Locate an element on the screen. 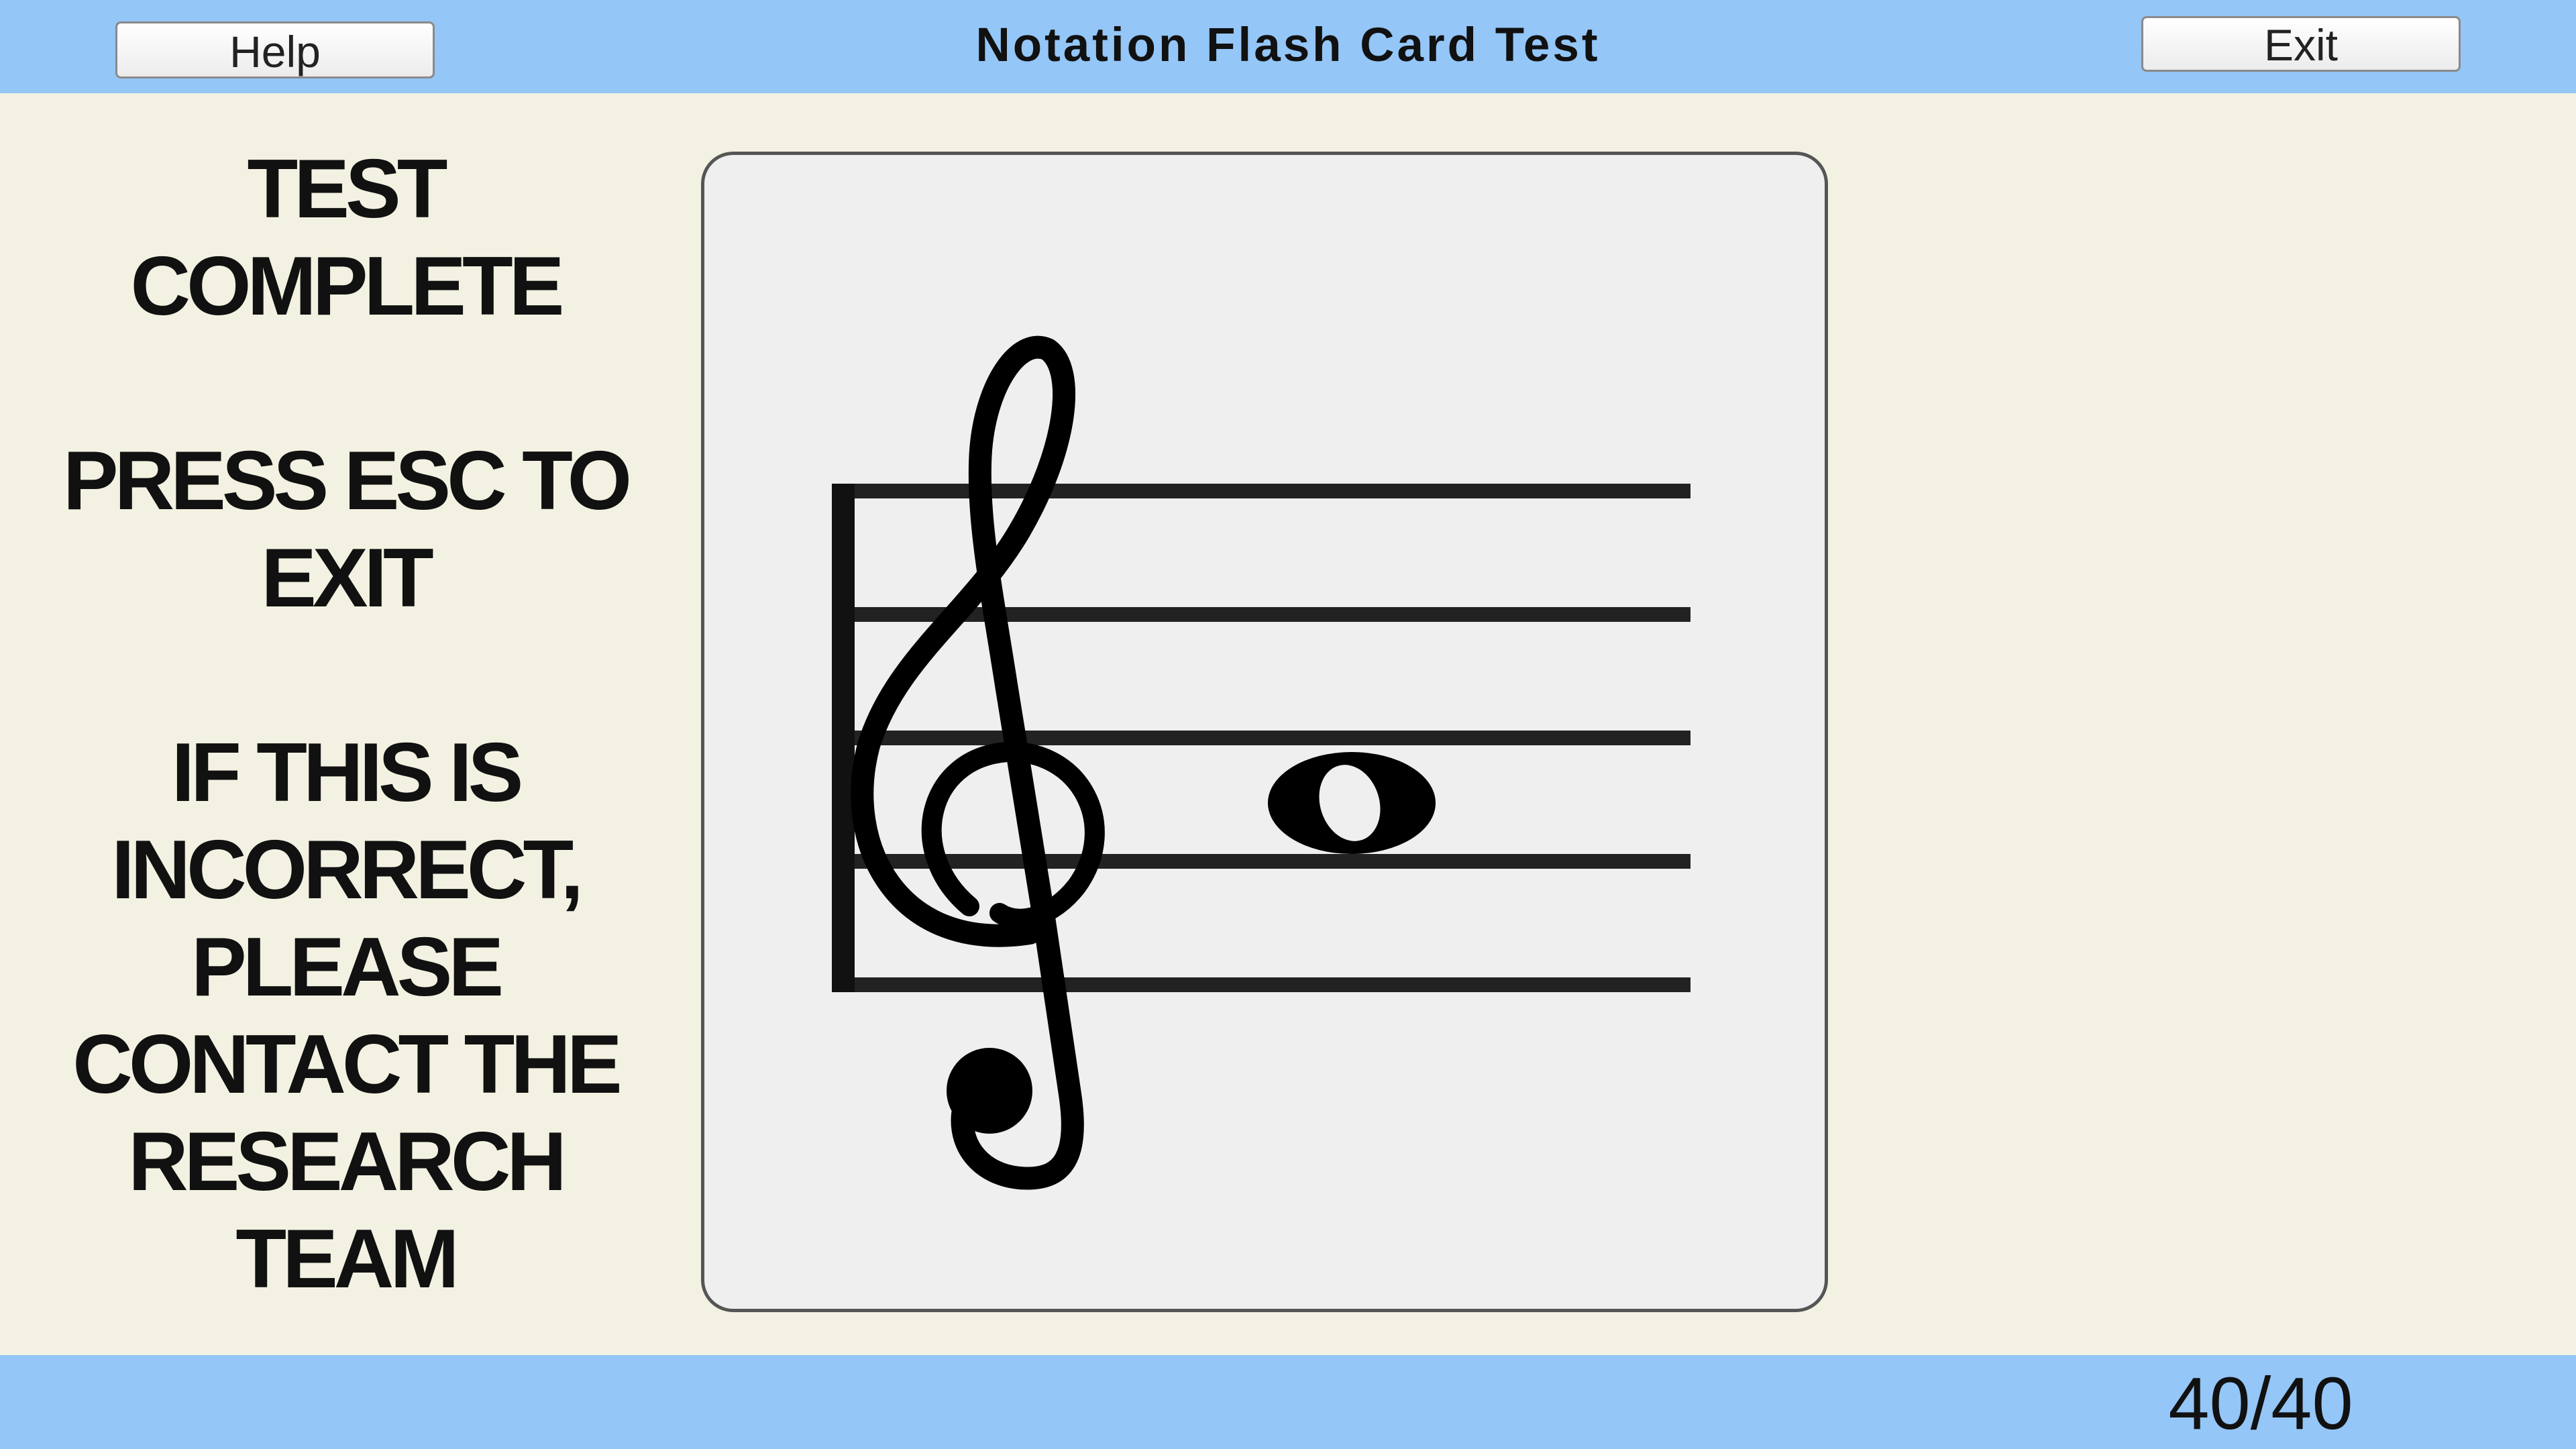  message-line: RESEARCH is located at coordinates (347, 1162).